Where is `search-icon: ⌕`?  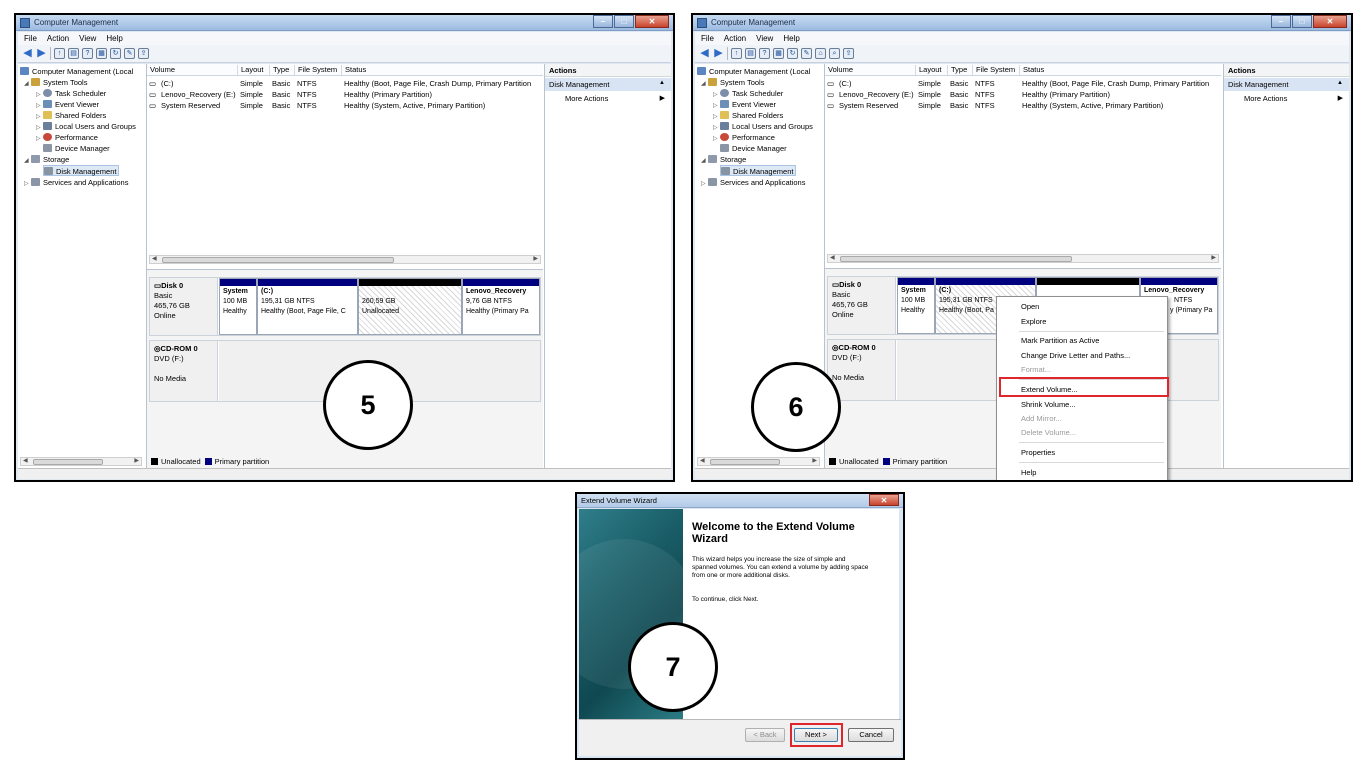
search-icon: ⌕ is located at coordinates (834, 53).